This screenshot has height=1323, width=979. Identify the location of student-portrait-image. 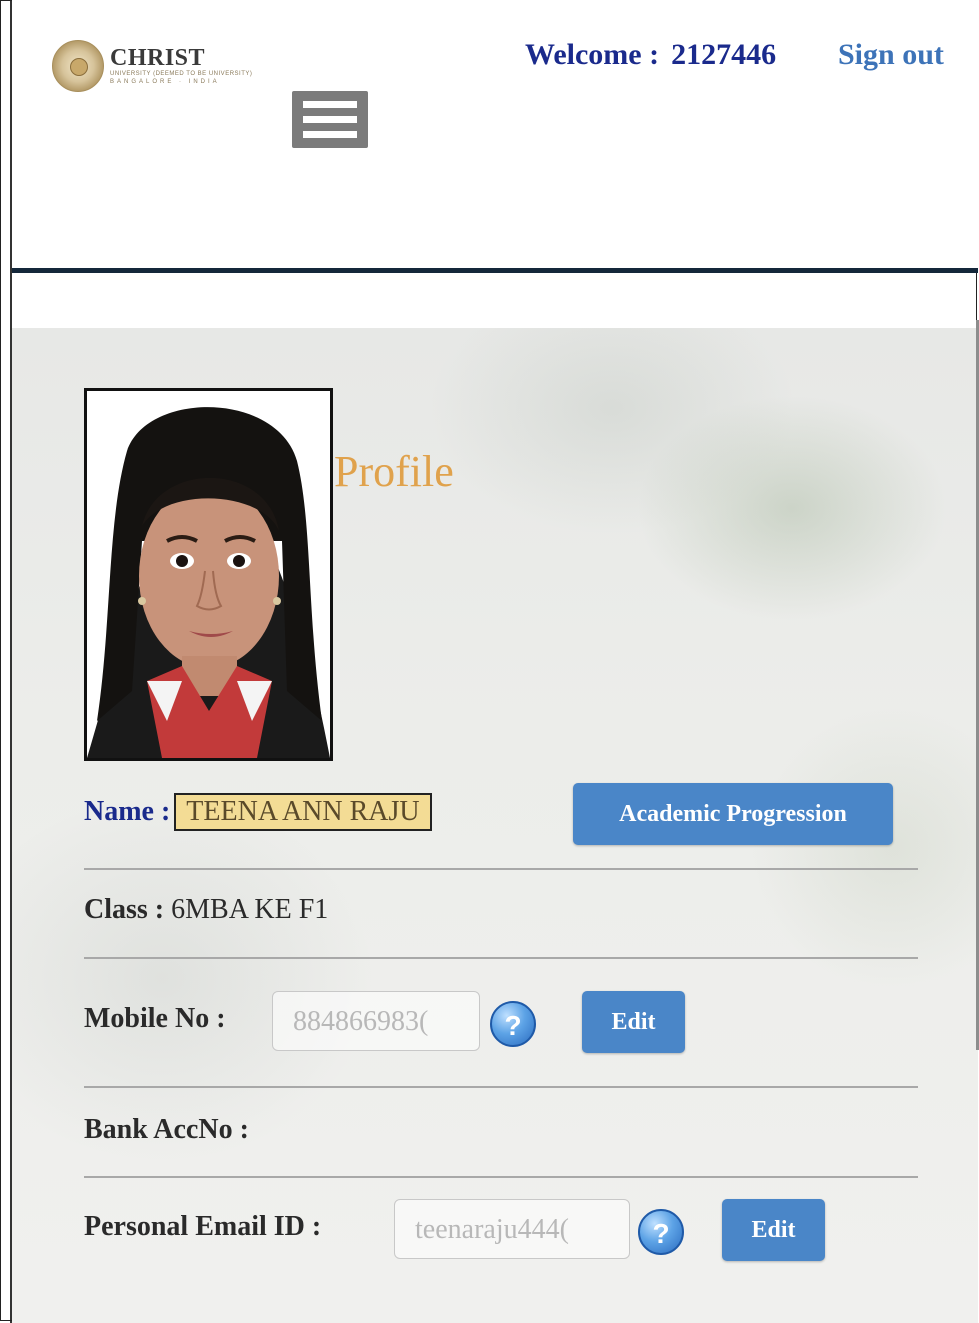
(208, 574).